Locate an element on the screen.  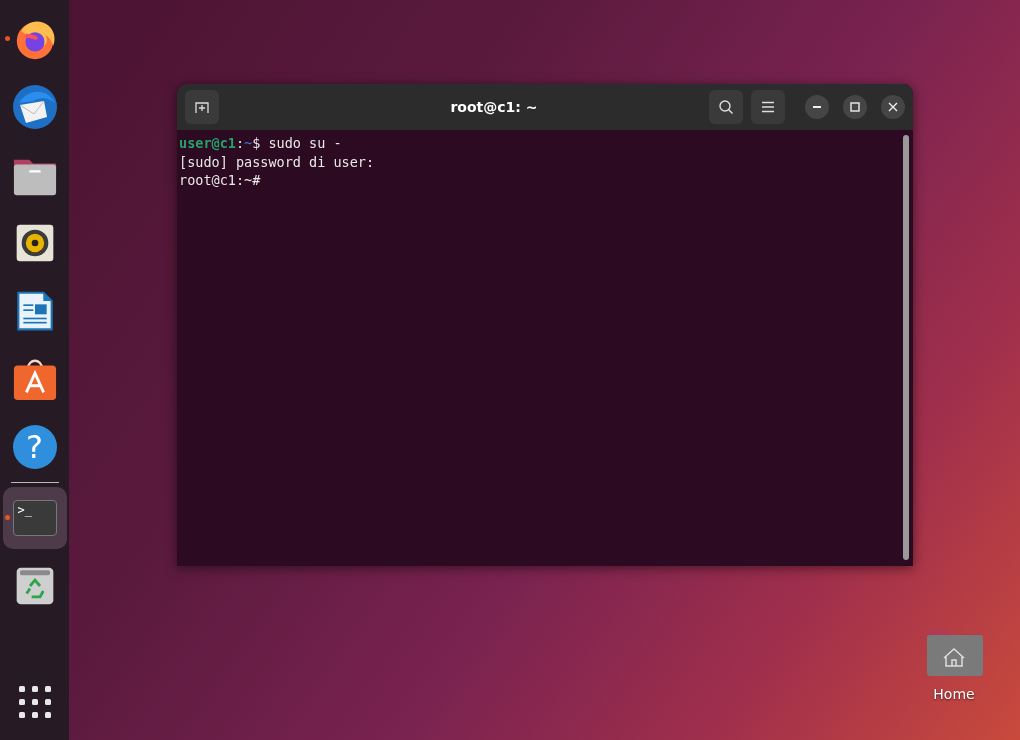
maximize-icon is located at coordinates (855, 107).